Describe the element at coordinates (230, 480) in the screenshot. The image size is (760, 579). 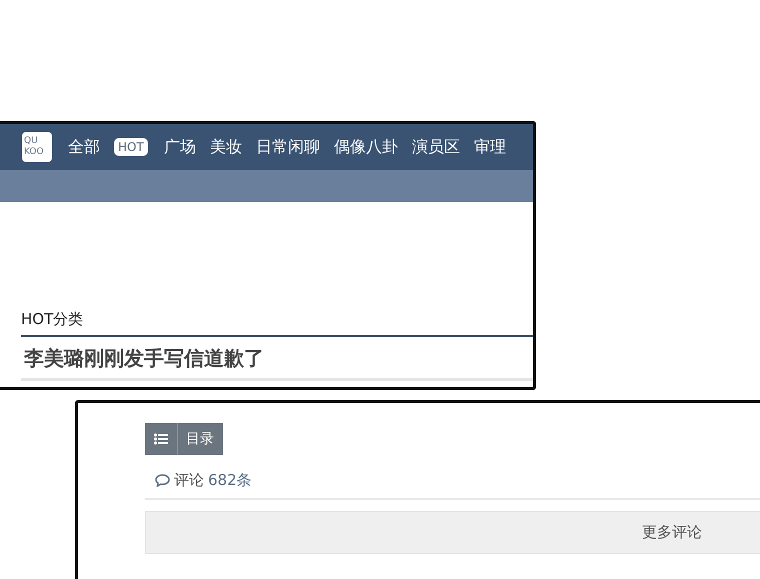
I see `comments-count: 682条` at that location.